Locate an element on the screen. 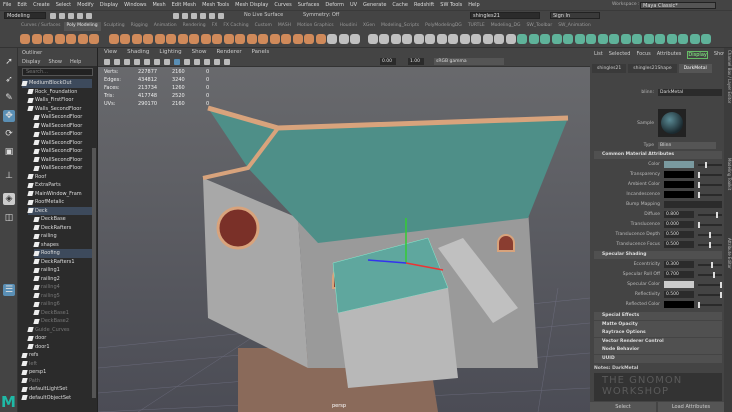  outliner-item: door is located at coordinates (59, 338).